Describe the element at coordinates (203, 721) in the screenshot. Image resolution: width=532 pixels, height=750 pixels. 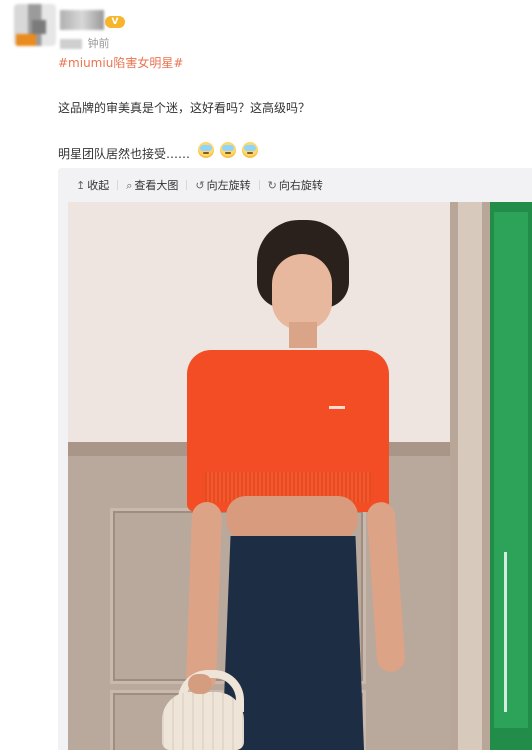
I see `bag-body` at that location.